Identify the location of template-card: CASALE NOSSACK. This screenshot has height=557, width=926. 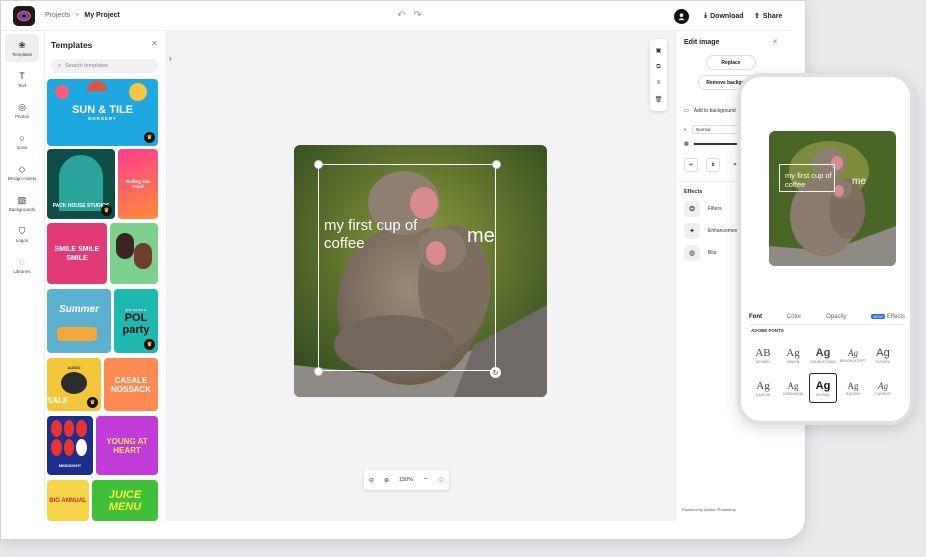
(131, 384).